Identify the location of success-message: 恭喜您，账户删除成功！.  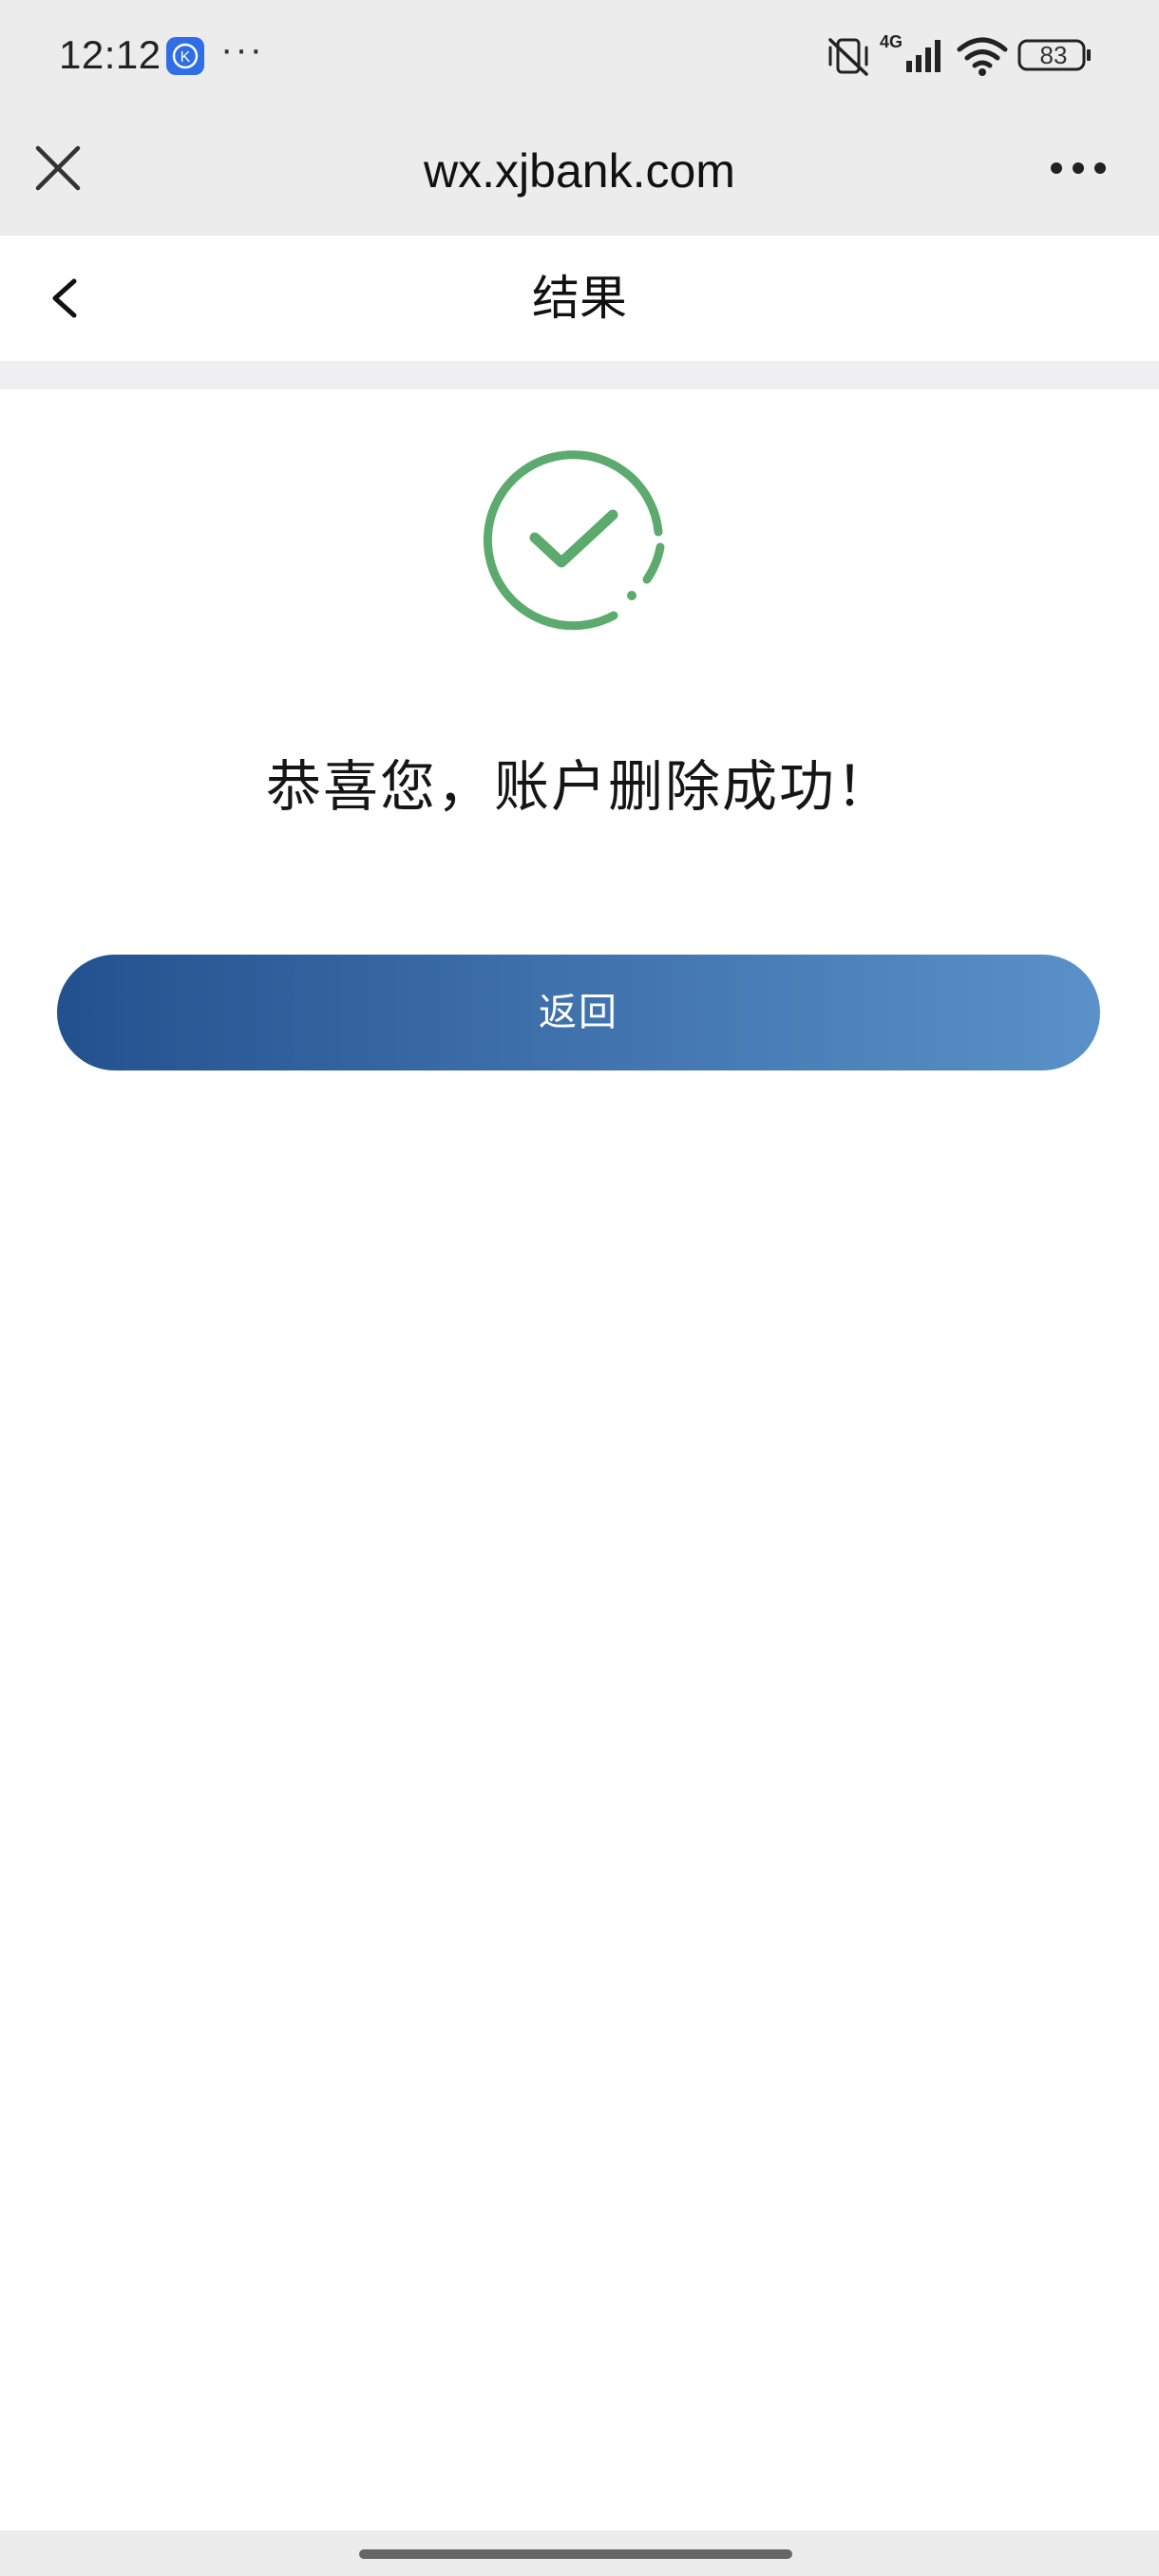
(579, 786).